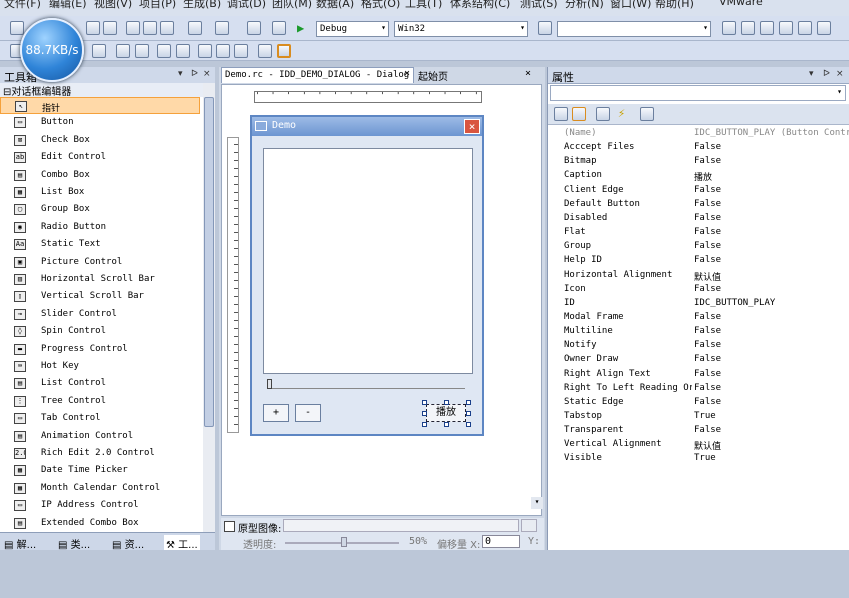  What do you see at coordinates (705, 162) in the screenshot?
I see `property-row: Bitmap False` at bounding box center [705, 162].